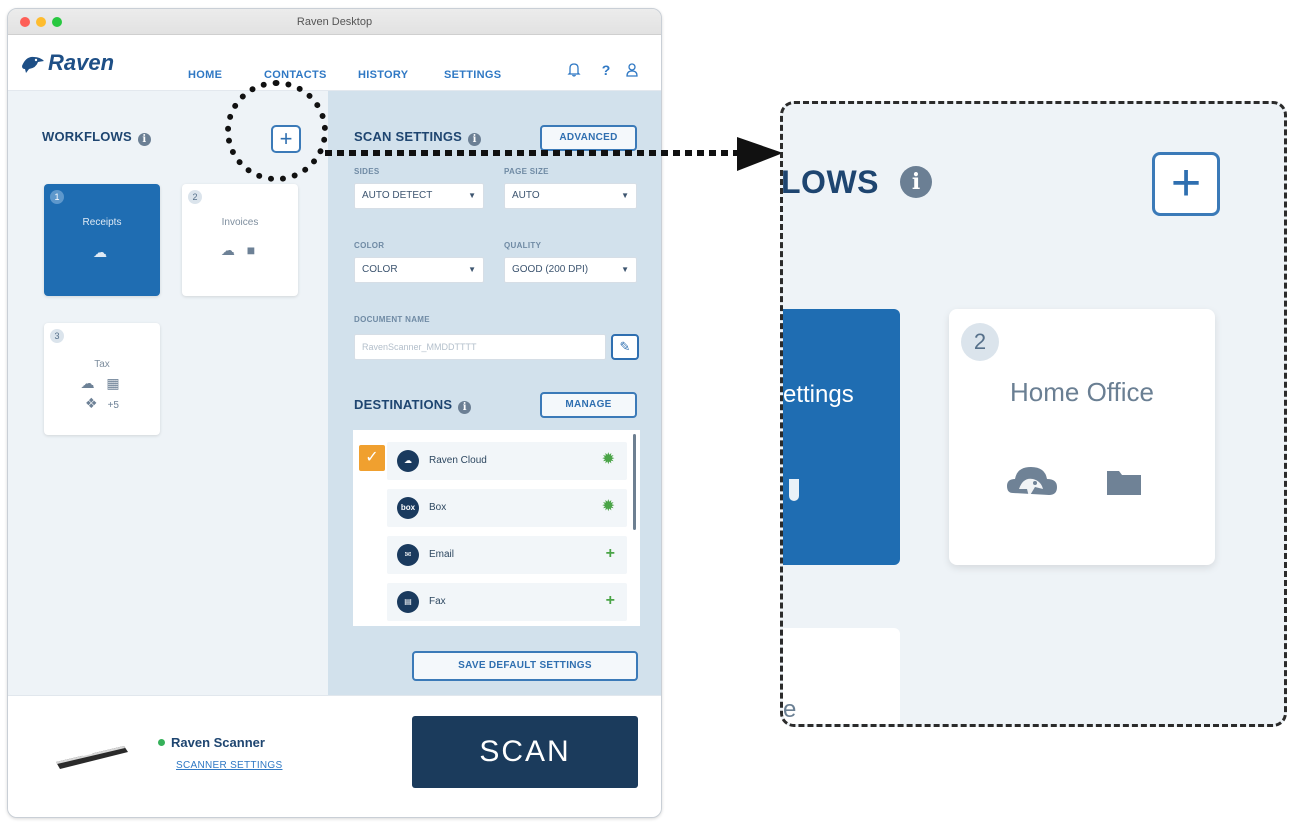 This screenshot has height=822, width=1294. I want to click on destination-item-raven-cloud: ☁ Raven Cloud ✹, so click(507, 461).